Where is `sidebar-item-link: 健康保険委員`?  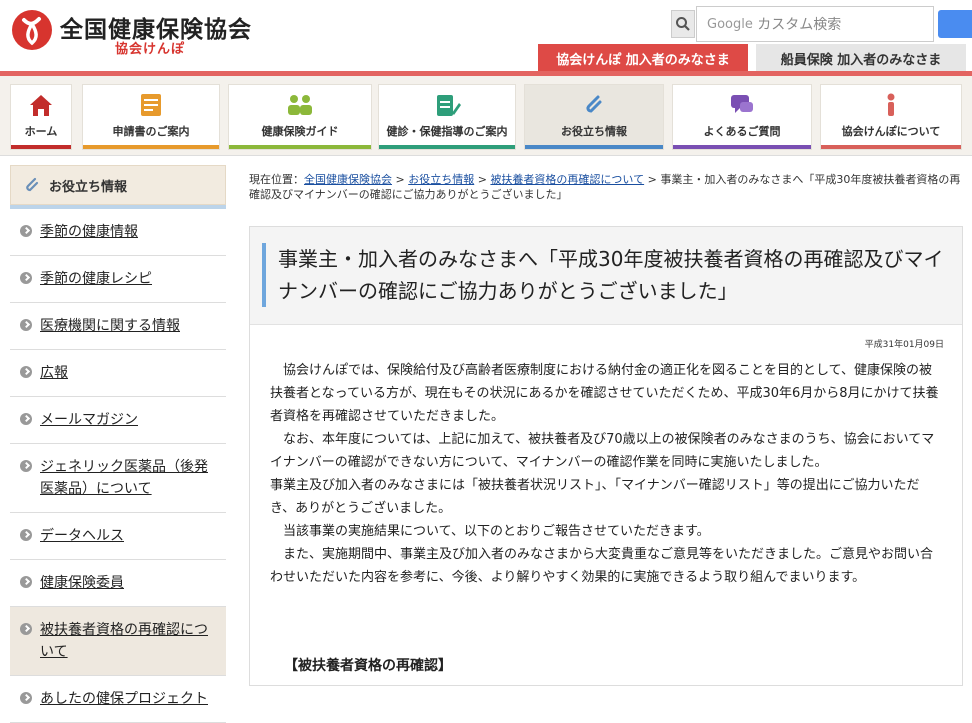 sidebar-item-link: 健康保険委員 is located at coordinates (82, 583).